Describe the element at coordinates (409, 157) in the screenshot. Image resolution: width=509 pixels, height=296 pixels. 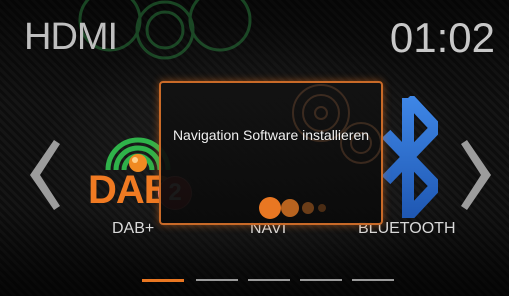
I see `bluetooth-icon` at that location.